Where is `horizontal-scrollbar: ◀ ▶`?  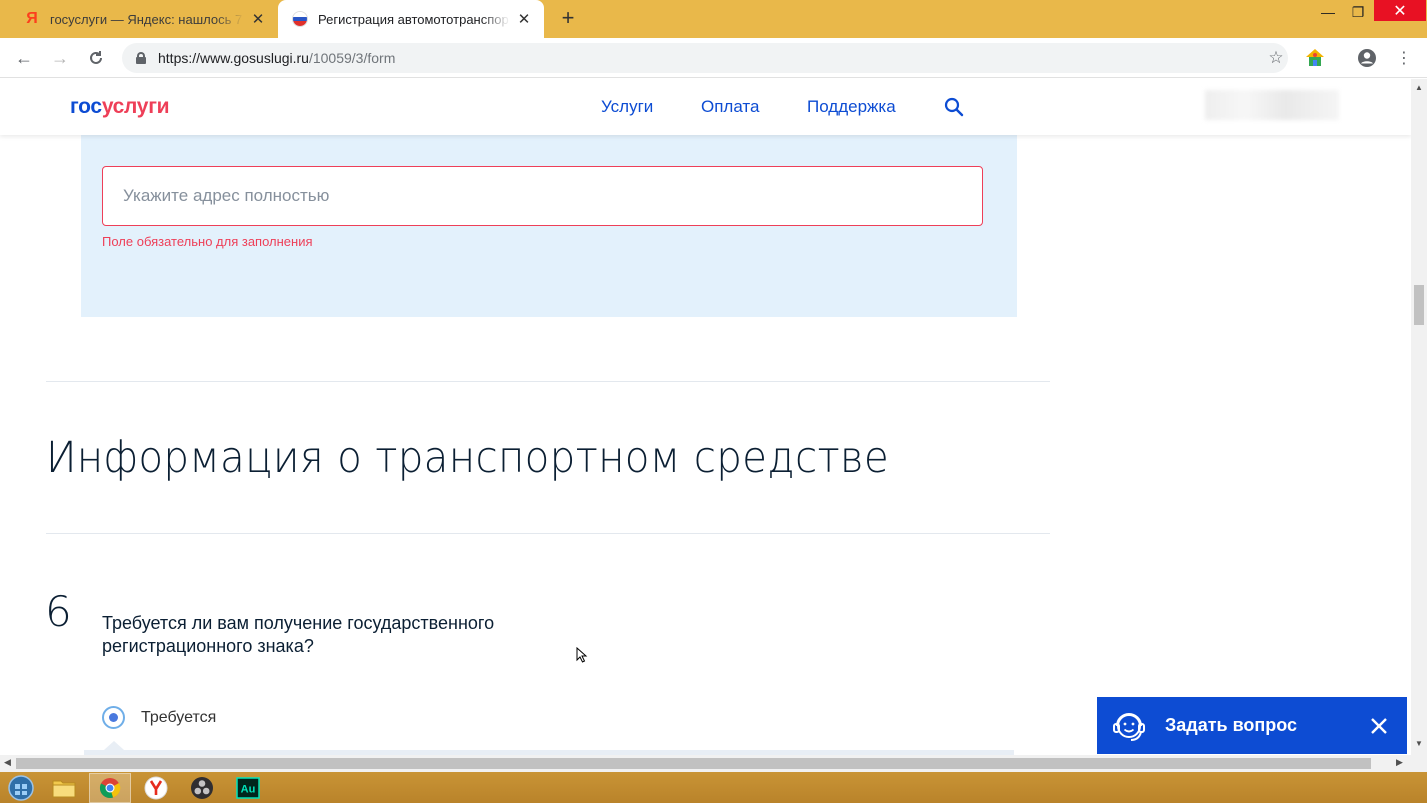
horizontal-scrollbar: ◀ ▶ is located at coordinates (705, 763).